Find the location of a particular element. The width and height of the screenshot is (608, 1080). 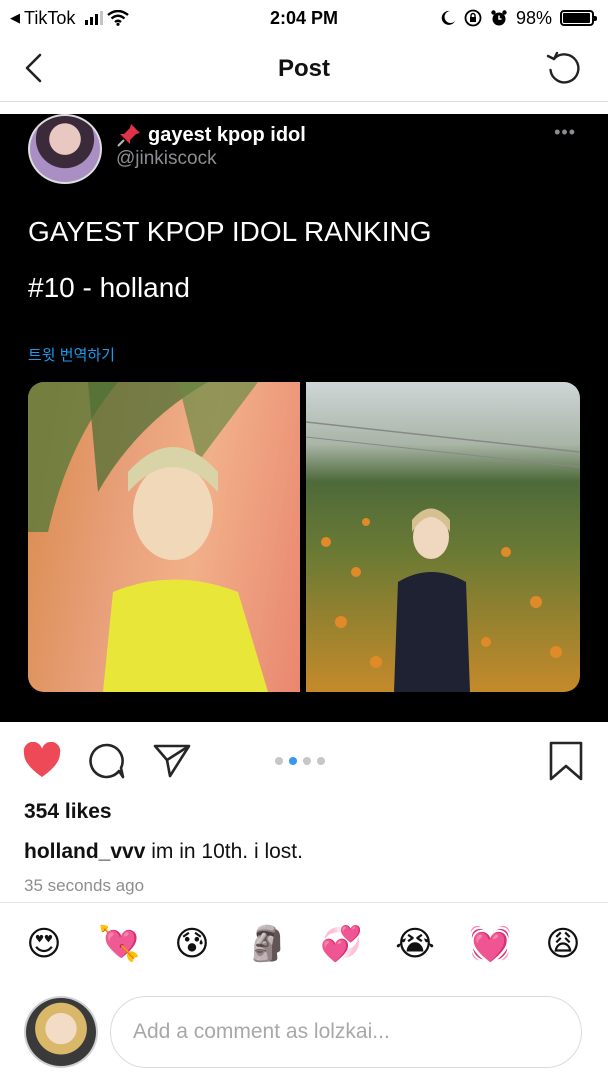

back-to-app: ◀ TikTok is located at coordinates (70, 18).